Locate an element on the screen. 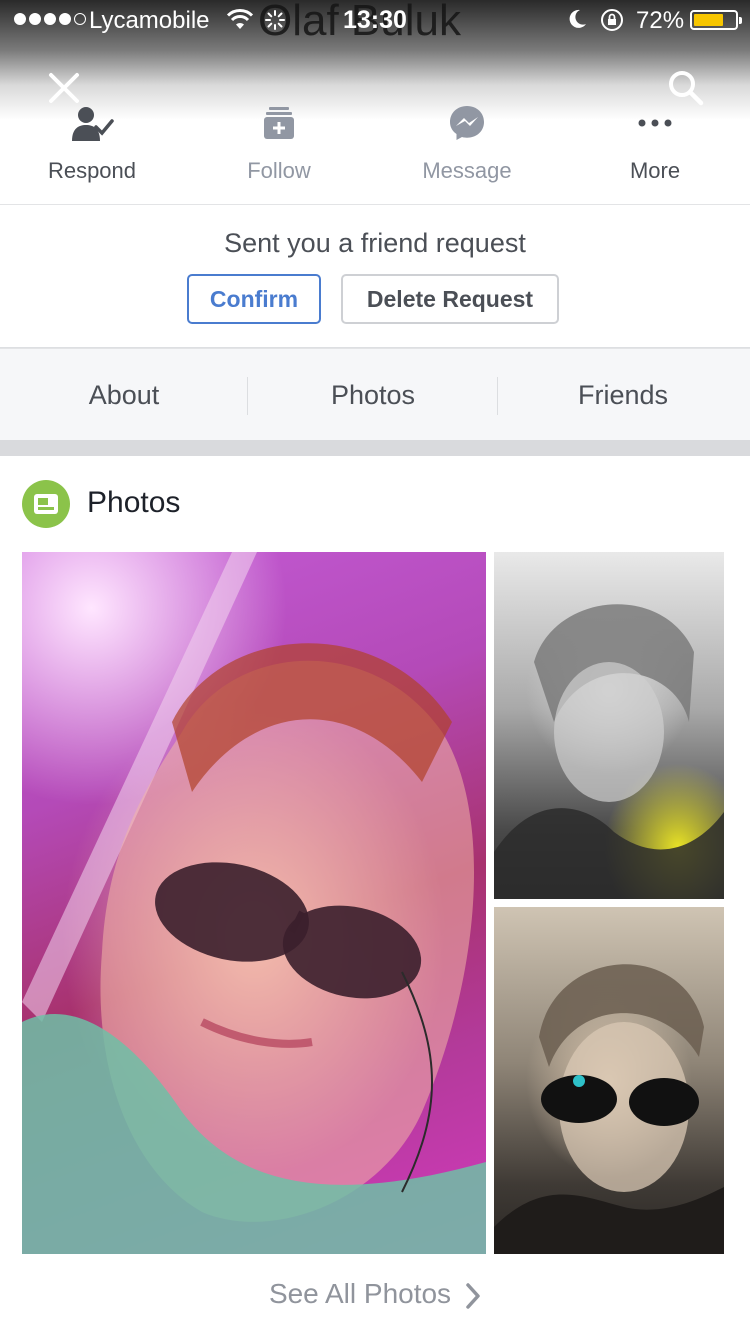 This screenshot has width=750, height=1334. message-label: Message is located at coordinates (467, 170).